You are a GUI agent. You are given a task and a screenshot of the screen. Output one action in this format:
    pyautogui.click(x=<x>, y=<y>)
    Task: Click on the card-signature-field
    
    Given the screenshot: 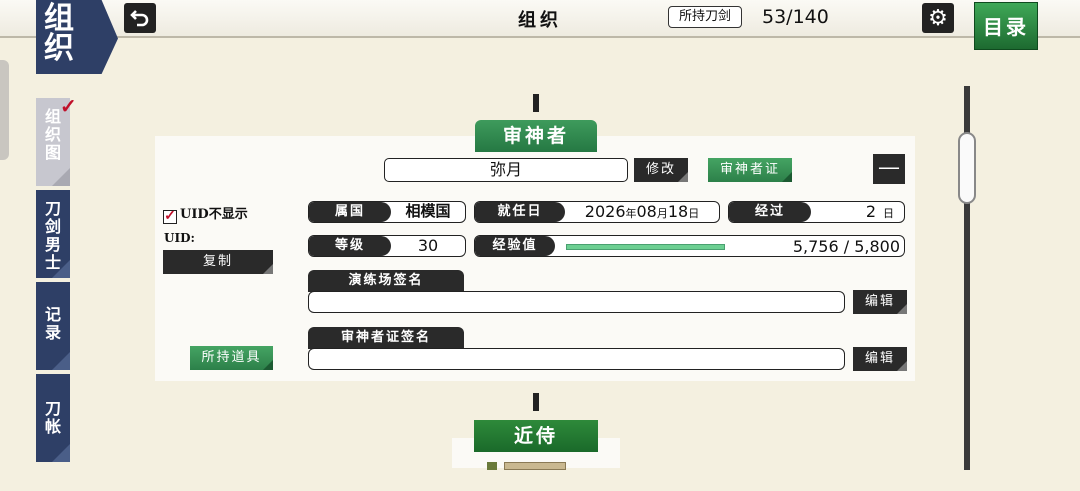 What is the action you would take?
    pyautogui.click(x=576, y=359)
    